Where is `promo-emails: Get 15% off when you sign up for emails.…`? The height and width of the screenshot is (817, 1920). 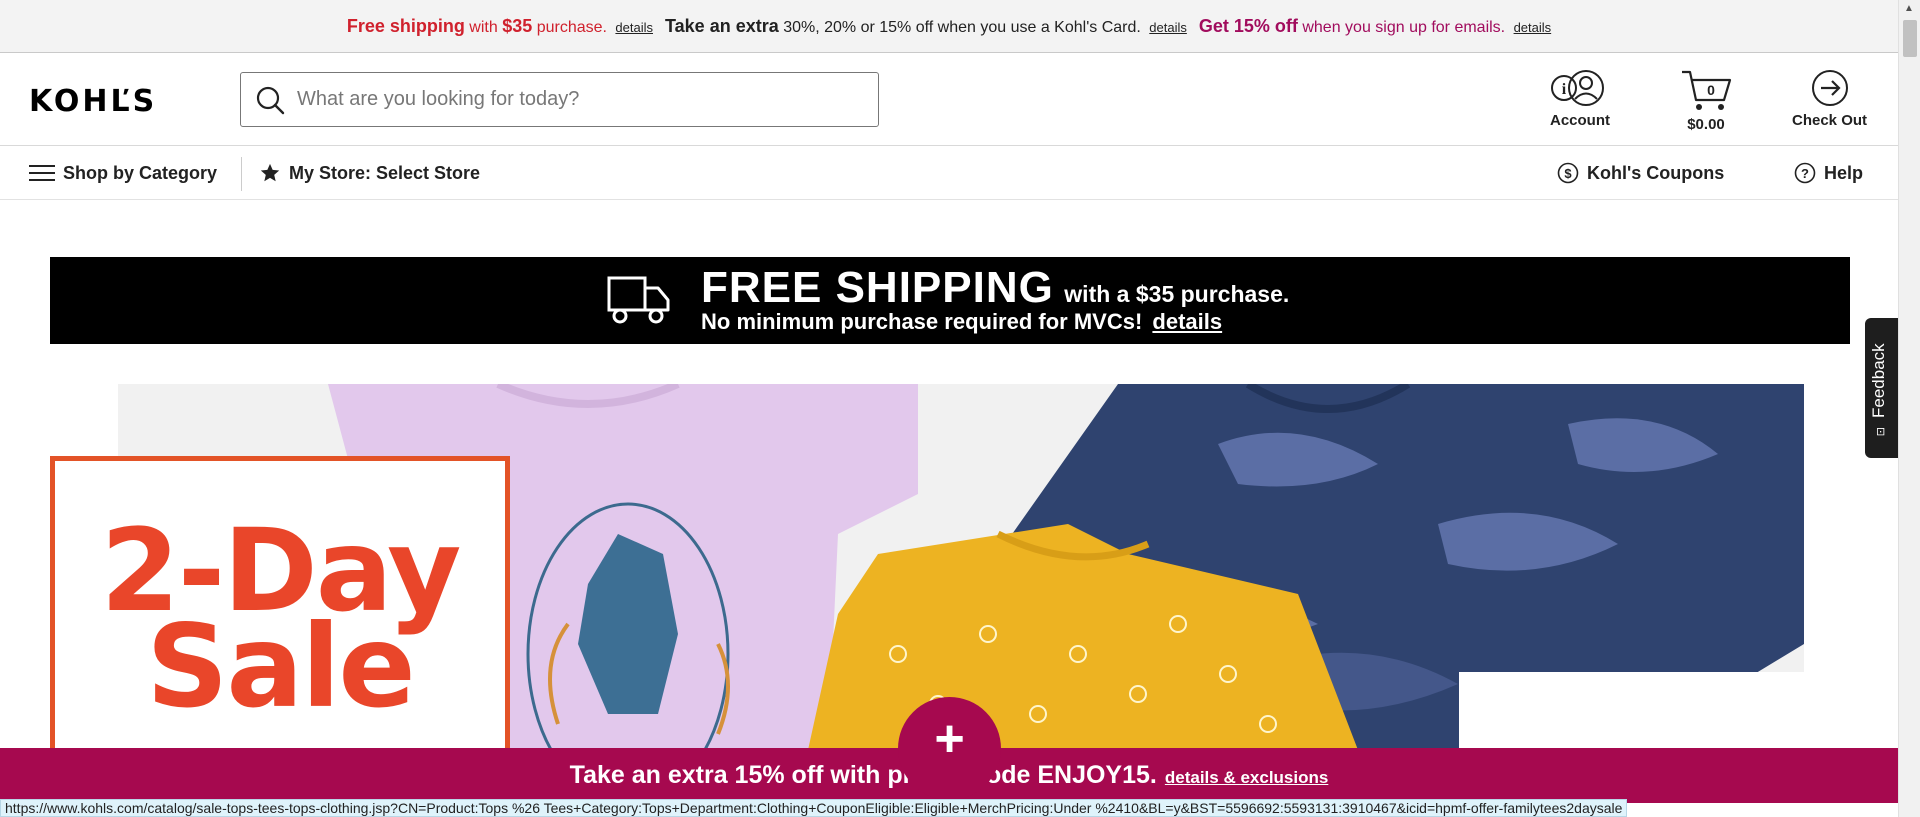
promo-emails: Get 15% off when you sign up for emails.… is located at coordinates (1375, 25).